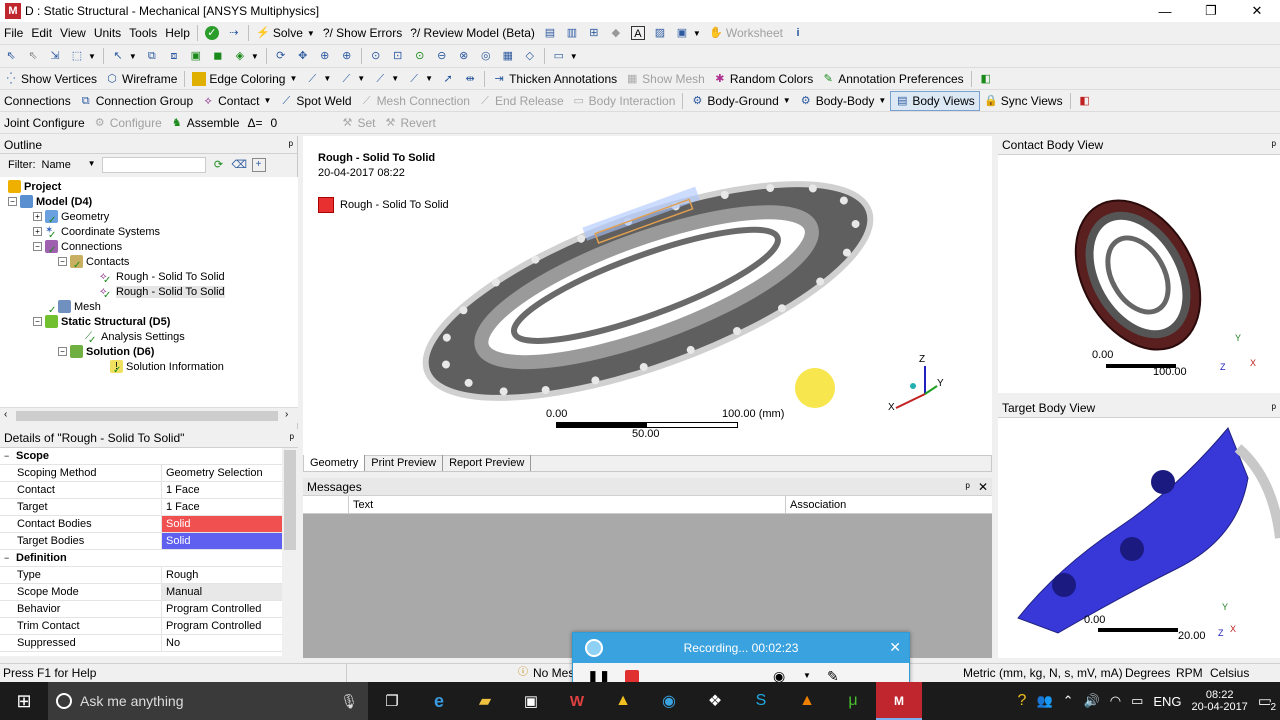 The height and width of the screenshot is (720, 1280). What do you see at coordinates (577, 701) in the screenshot?
I see `wps-icon: W` at bounding box center [577, 701].